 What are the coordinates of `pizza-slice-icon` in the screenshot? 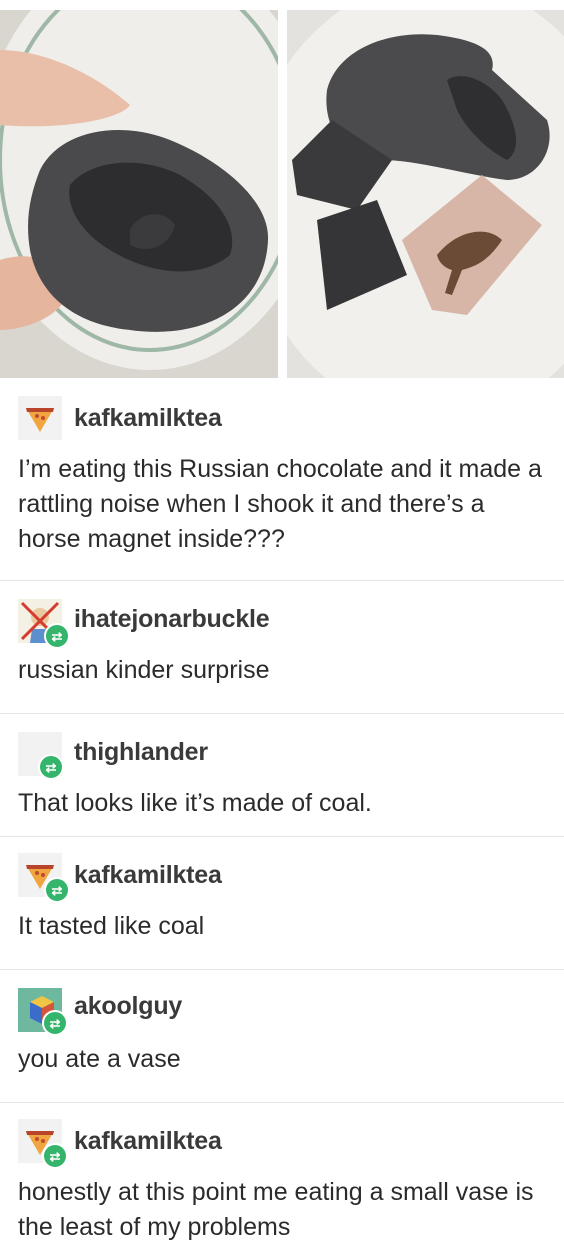 It's located at (40, 418).